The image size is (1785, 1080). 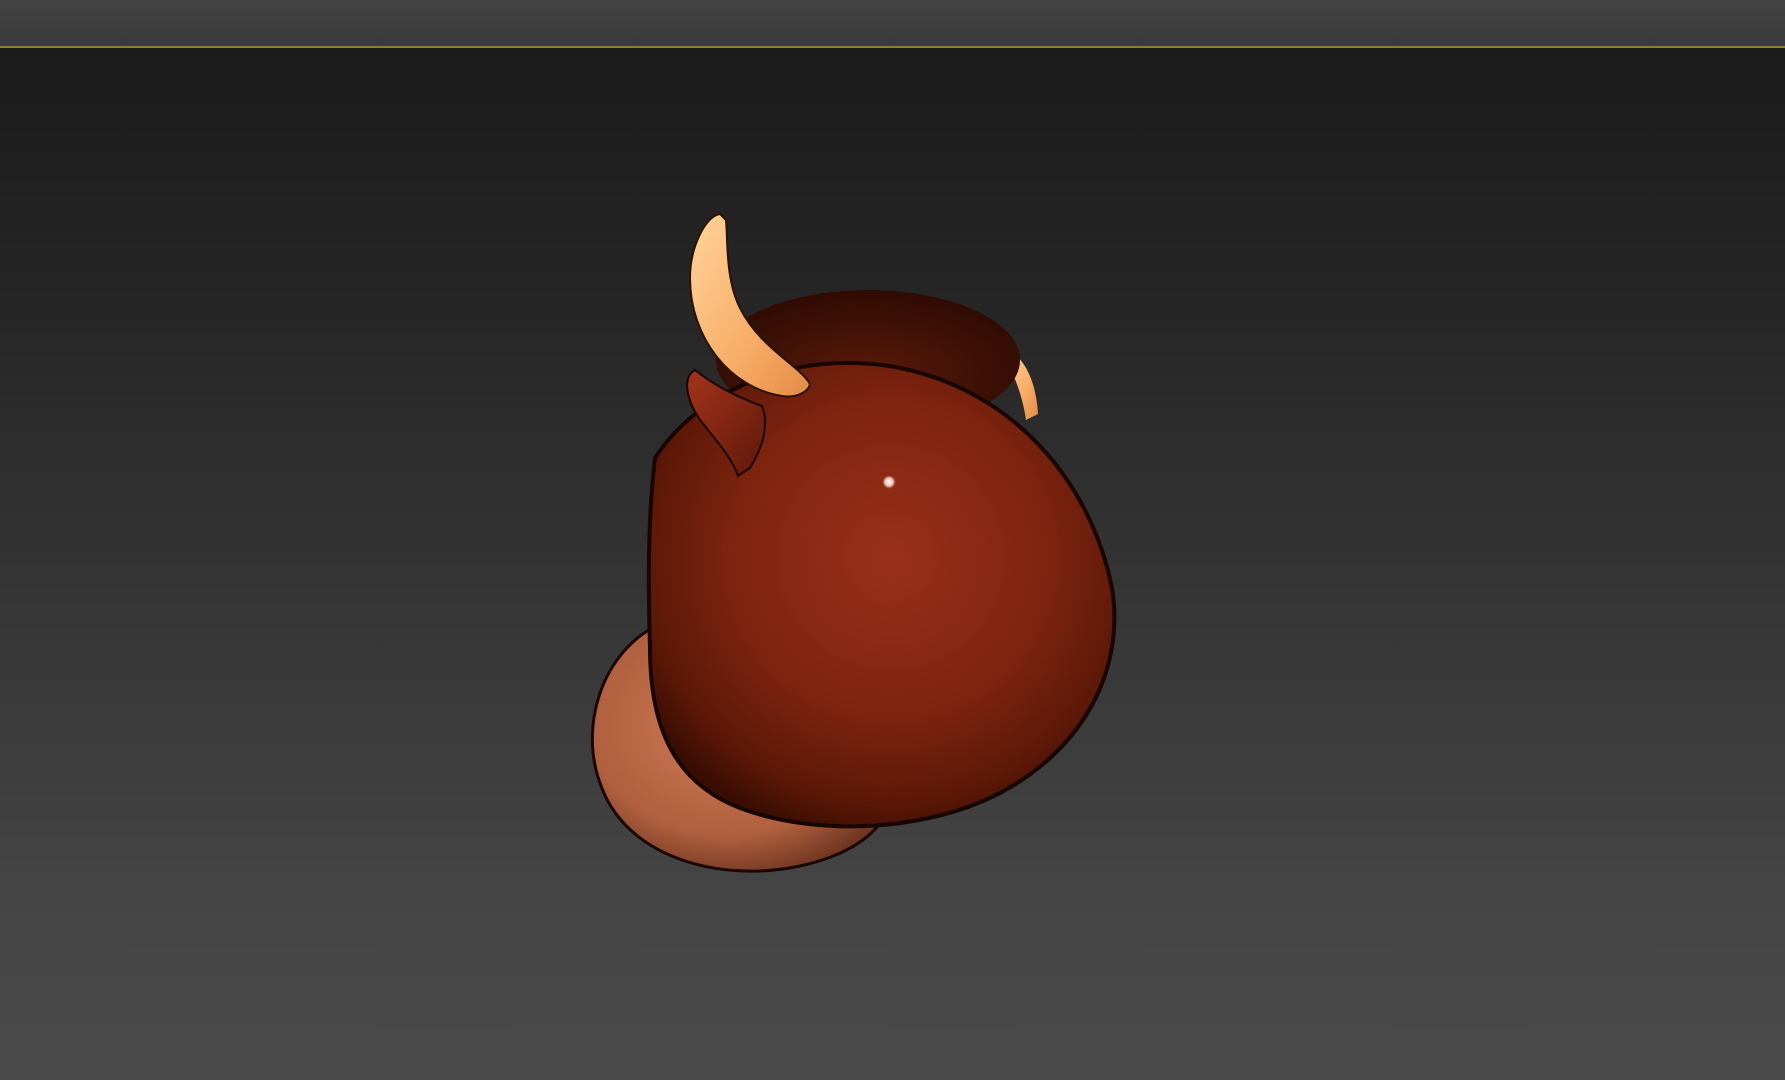 I want to click on specular-highlight, so click(x=889, y=482).